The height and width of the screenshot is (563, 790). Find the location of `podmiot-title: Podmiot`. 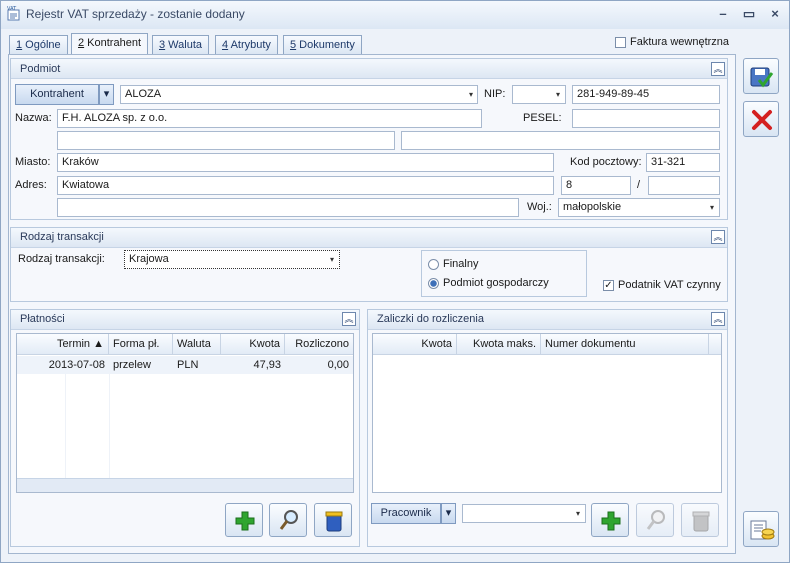

podmiot-title: Podmiot is located at coordinates (40, 69).